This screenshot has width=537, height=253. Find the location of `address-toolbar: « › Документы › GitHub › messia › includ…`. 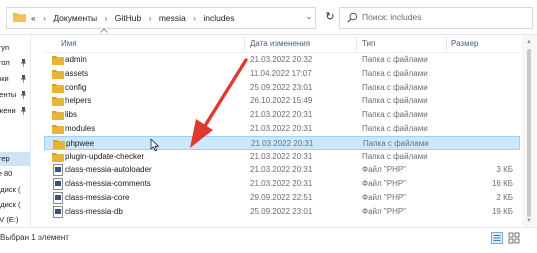

address-toolbar: « › Документы › GitHub › messia › includ… is located at coordinates (268, 17).